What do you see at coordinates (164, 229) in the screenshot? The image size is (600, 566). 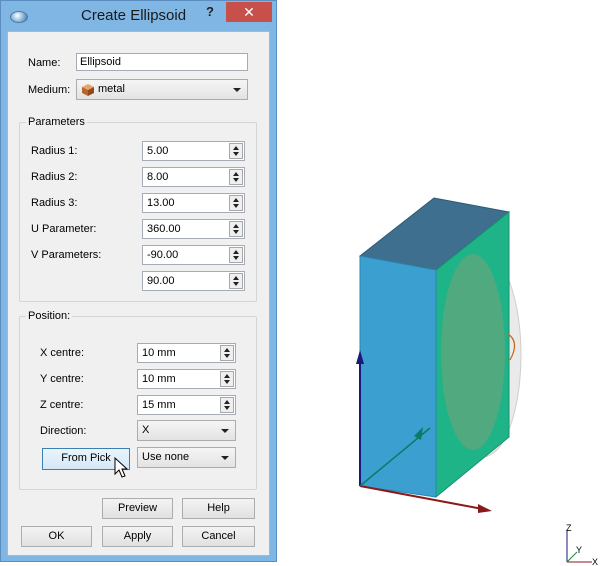 I see `u-parameter-value: 360.00` at bounding box center [164, 229].